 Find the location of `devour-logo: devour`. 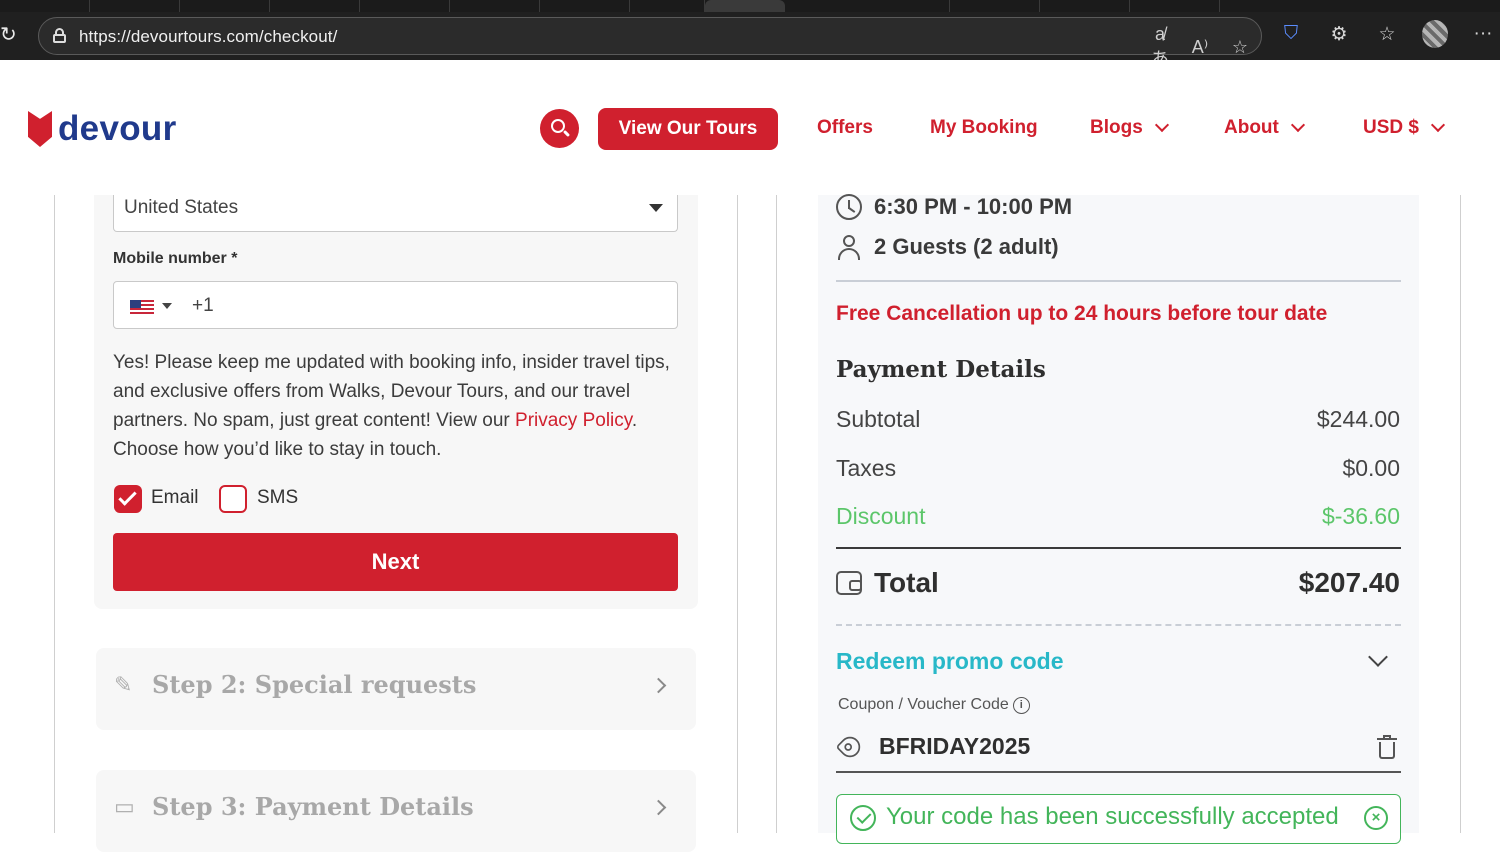

devour-logo: devour is located at coordinates (102, 129).